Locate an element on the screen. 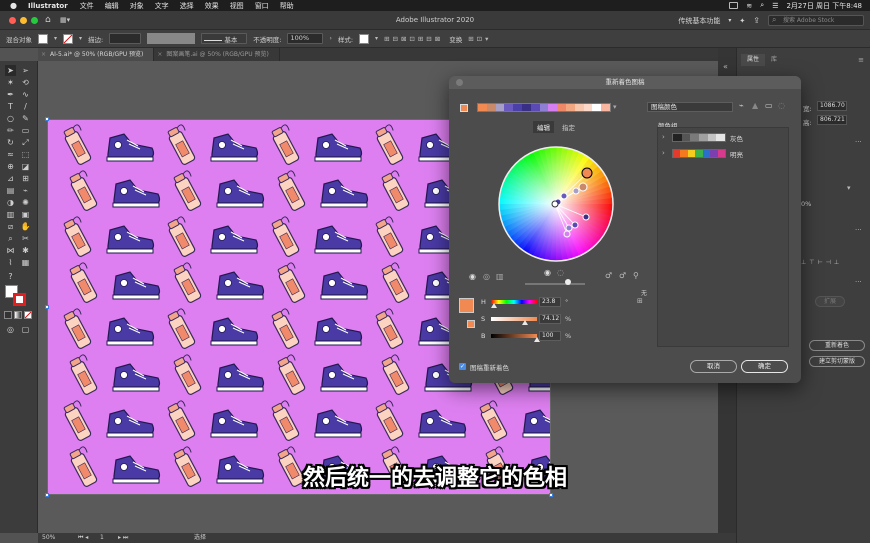 Image resolution: width=870 pixels, height=543 pixels. expand-button: 扩展 is located at coordinates (830, 301).